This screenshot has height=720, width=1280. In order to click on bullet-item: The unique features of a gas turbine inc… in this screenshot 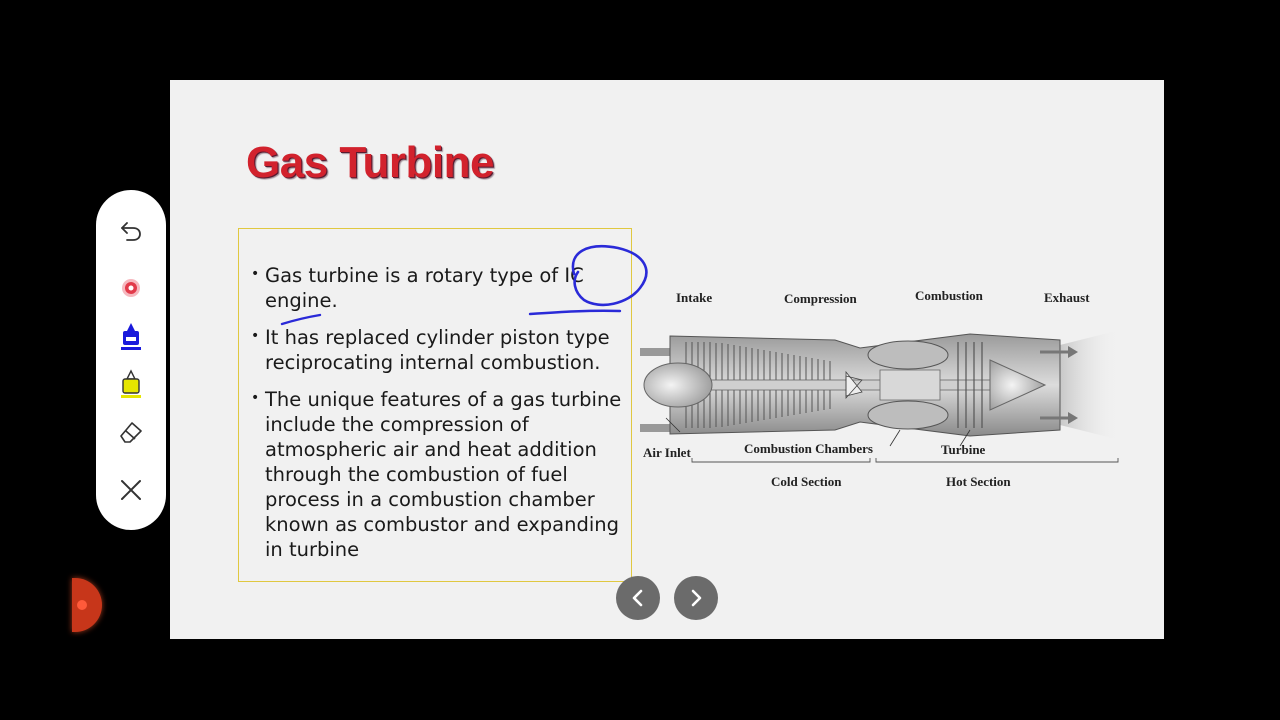, I will do `click(437, 474)`.